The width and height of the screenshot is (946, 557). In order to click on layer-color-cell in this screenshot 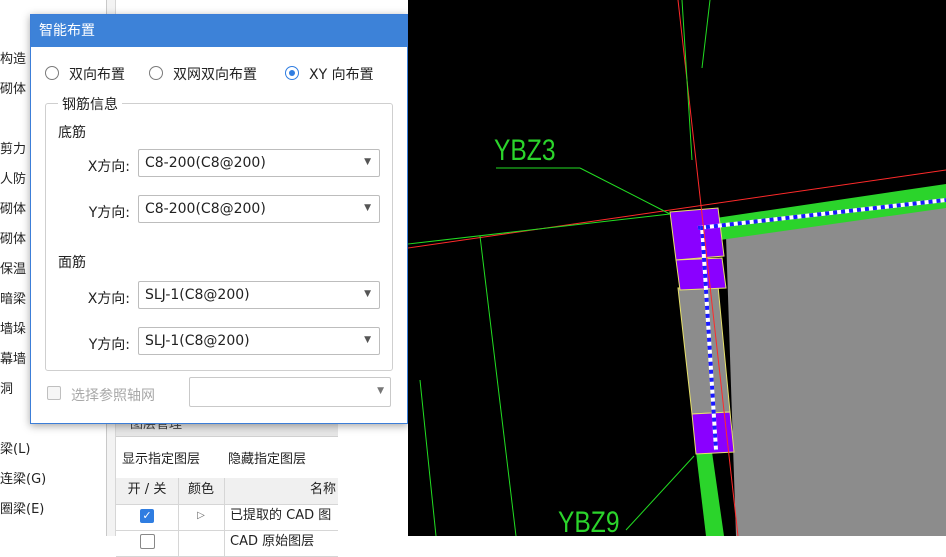, I will do `click(201, 543)`.